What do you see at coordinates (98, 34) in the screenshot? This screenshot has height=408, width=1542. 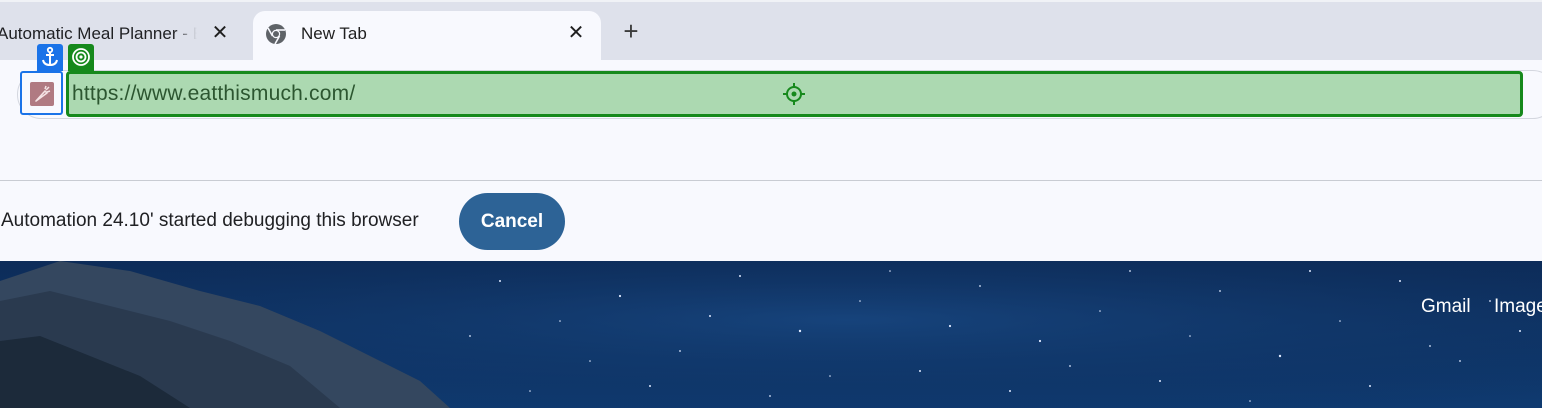 I see `tab-title: Automatic Meal Planner - Eat This Much` at bounding box center [98, 34].